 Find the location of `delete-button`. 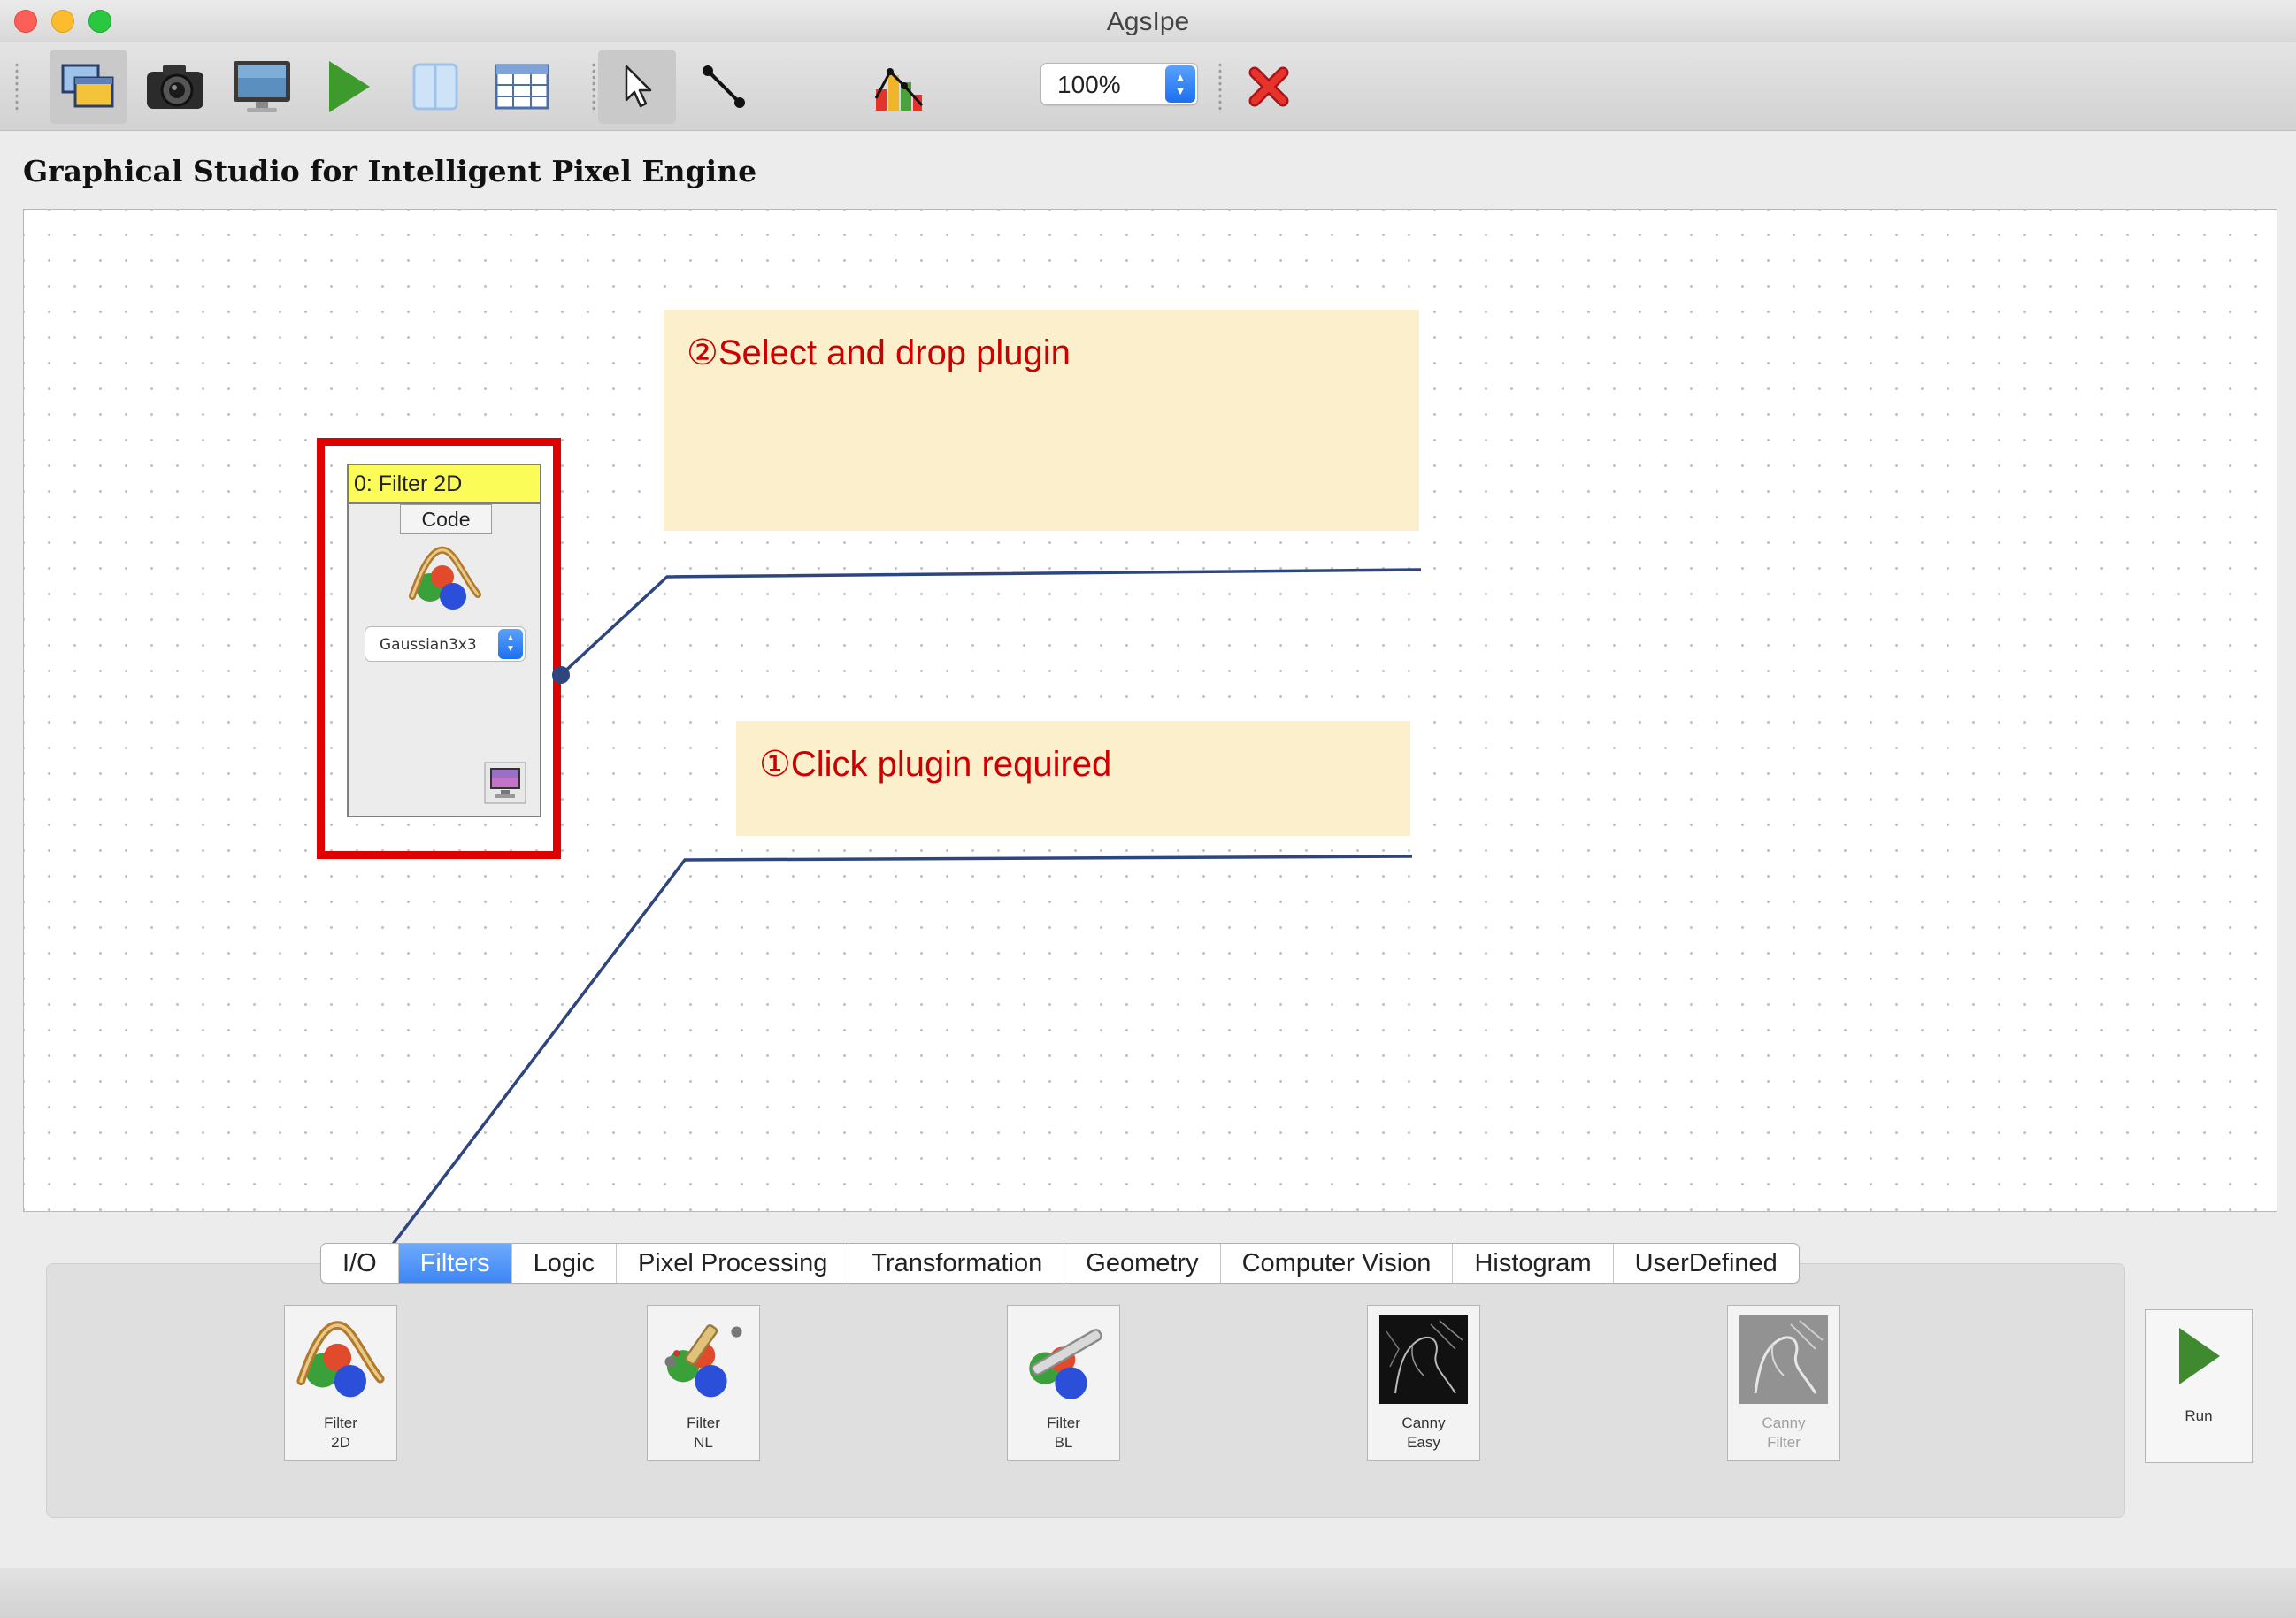

delete-button is located at coordinates (1269, 87).